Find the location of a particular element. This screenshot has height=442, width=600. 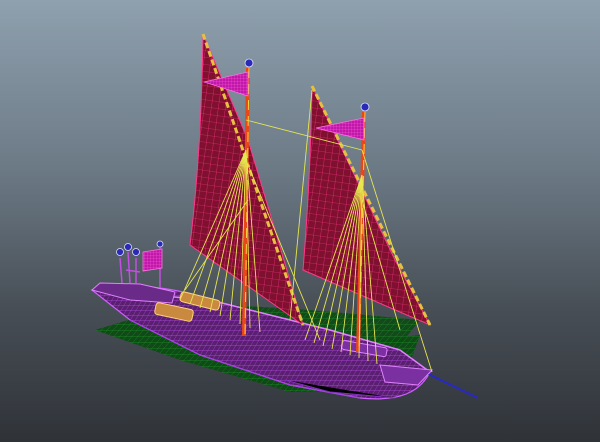

mast-finial-main is located at coordinates (249, 63).